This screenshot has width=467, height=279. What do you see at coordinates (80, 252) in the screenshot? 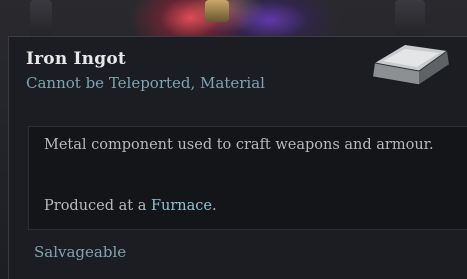
I see `salvageable-label: Salvageable` at bounding box center [80, 252].